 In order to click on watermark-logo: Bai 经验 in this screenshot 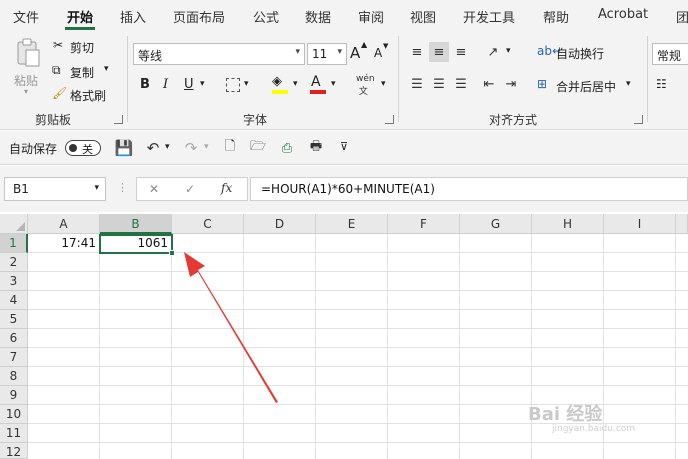, I will do `click(565, 414)`.